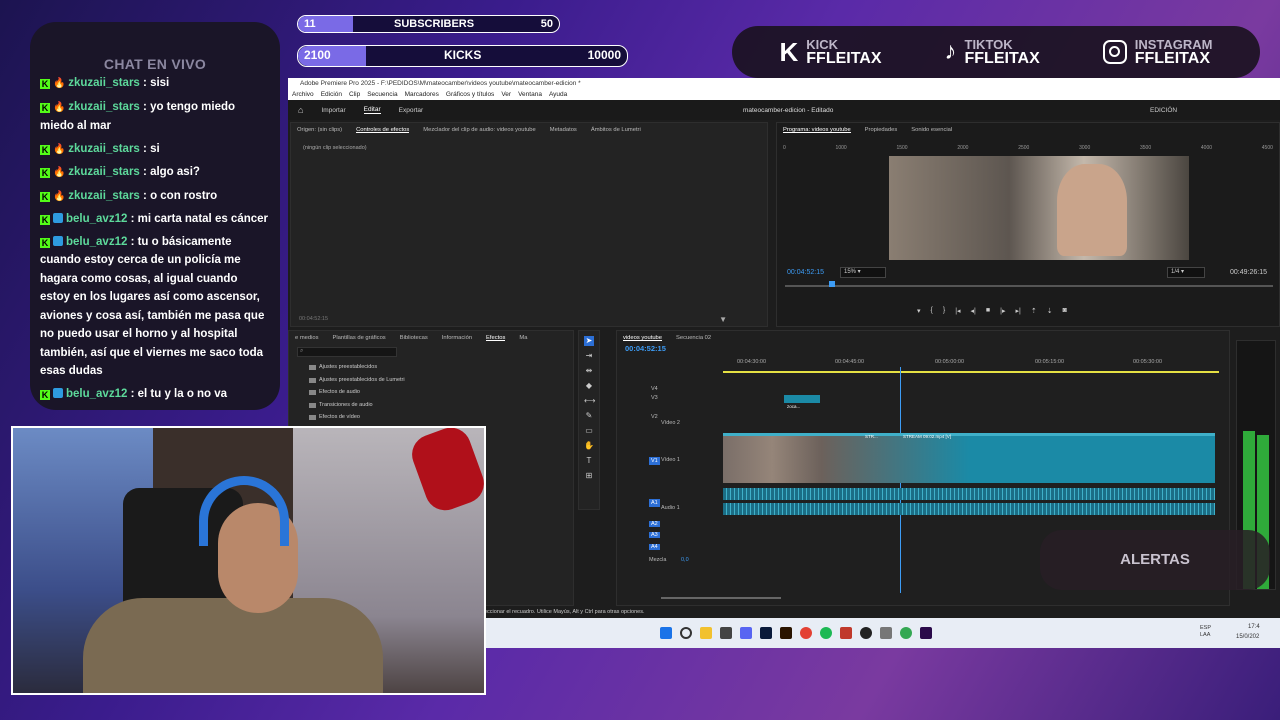 This screenshot has height=720, width=1280. What do you see at coordinates (1205, 632) in the screenshot?
I see `tray-lang: ESP LAA` at bounding box center [1205, 632].